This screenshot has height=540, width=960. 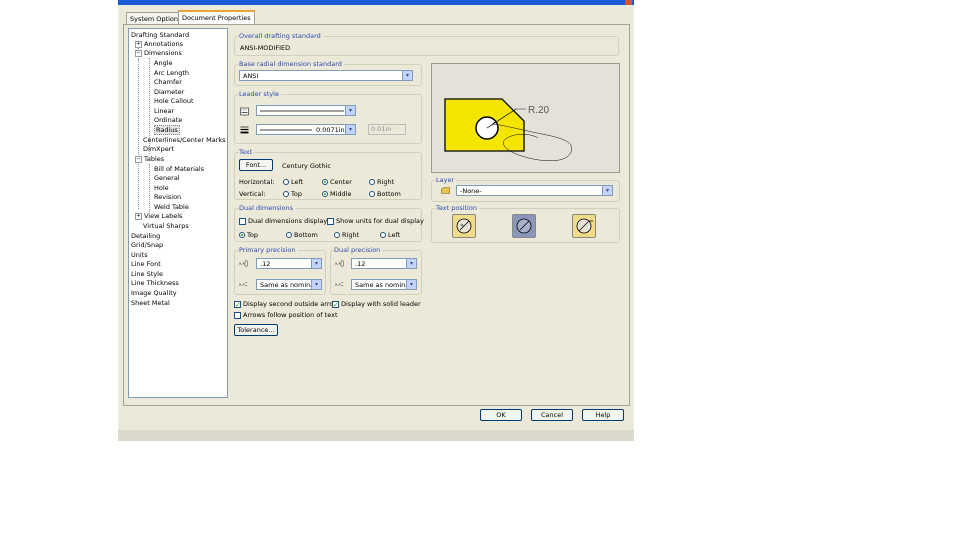 What do you see at coordinates (603, 415) in the screenshot?
I see `help-button: Help` at bounding box center [603, 415].